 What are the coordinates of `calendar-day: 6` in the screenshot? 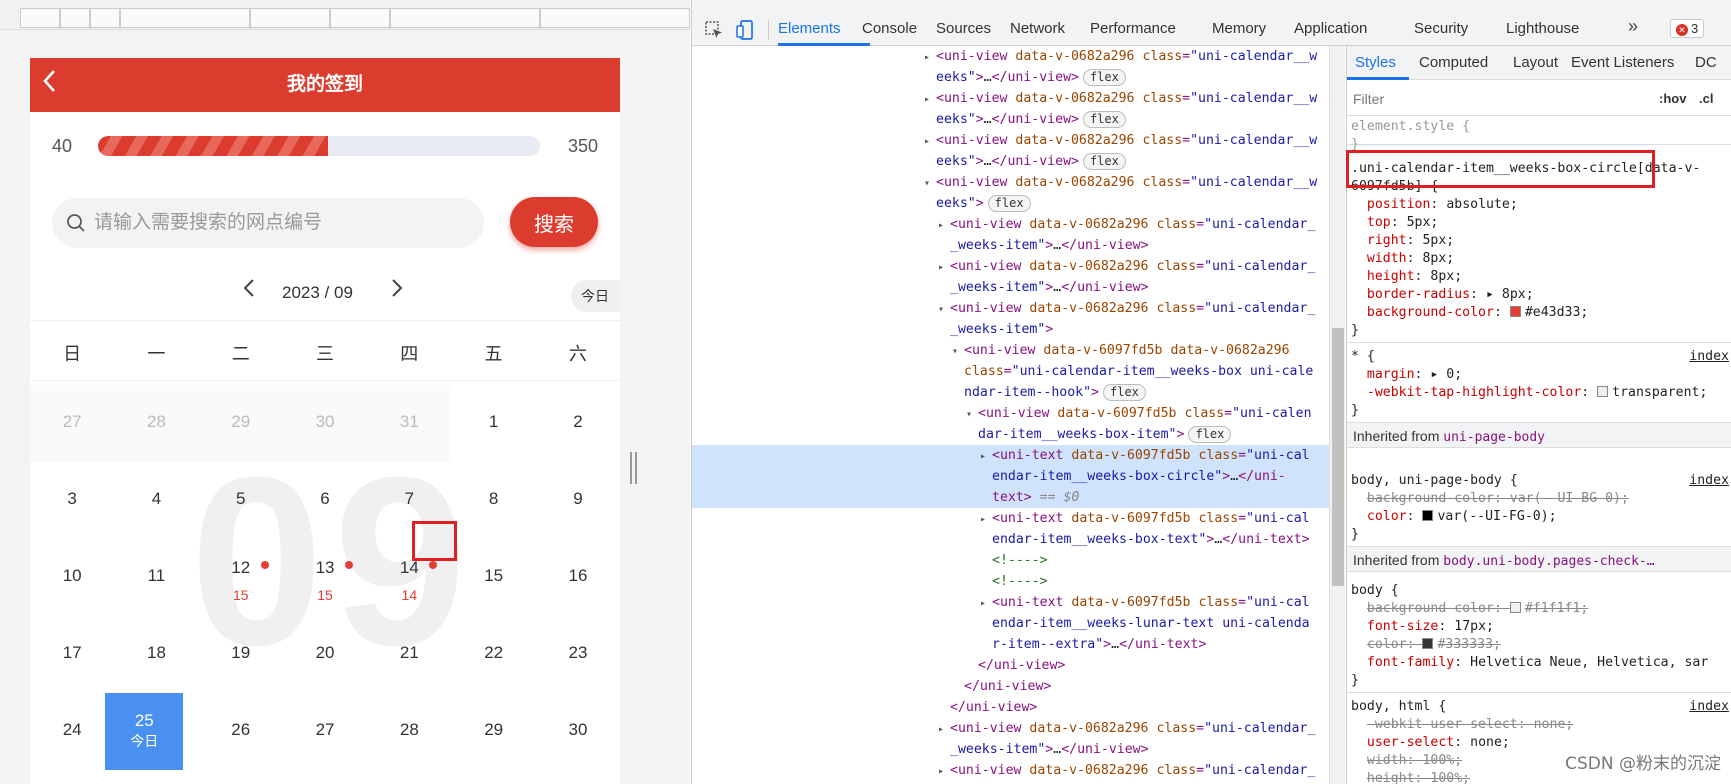 It's located at (325, 500).